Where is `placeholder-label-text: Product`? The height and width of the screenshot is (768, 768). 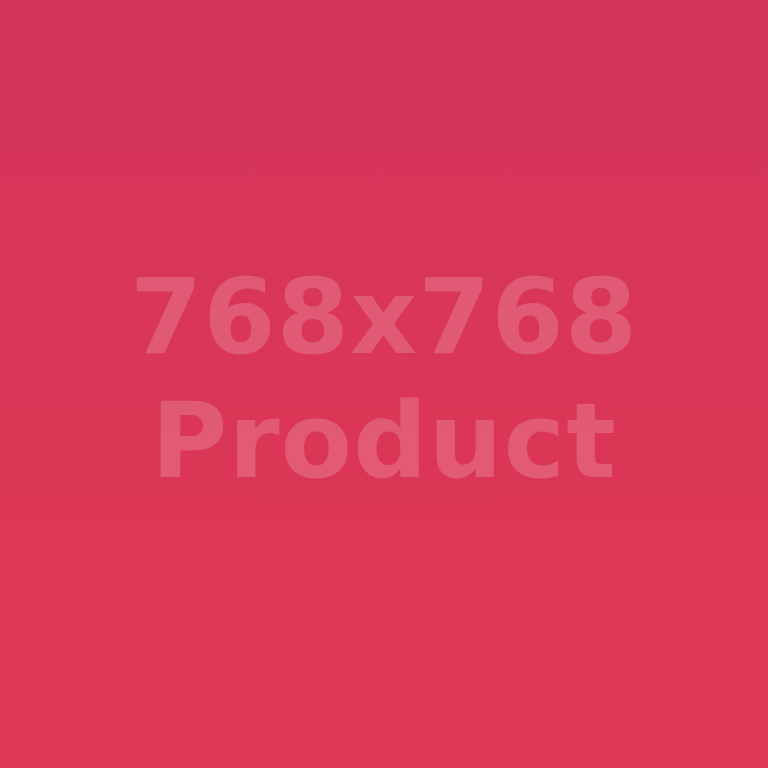
placeholder-label-text: Product is located at coordinates (384, 441).